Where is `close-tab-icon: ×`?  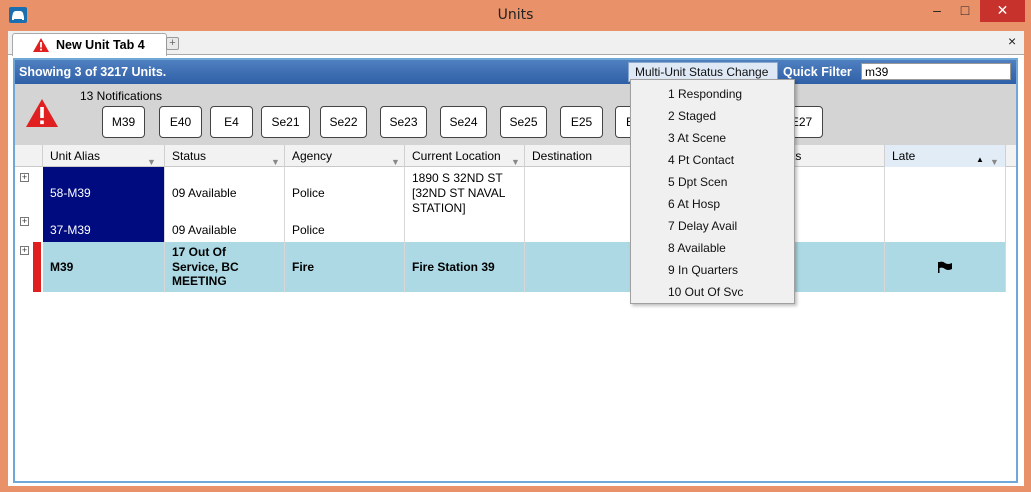
close-tab-icon: × is located at coordinates (1012, 41).